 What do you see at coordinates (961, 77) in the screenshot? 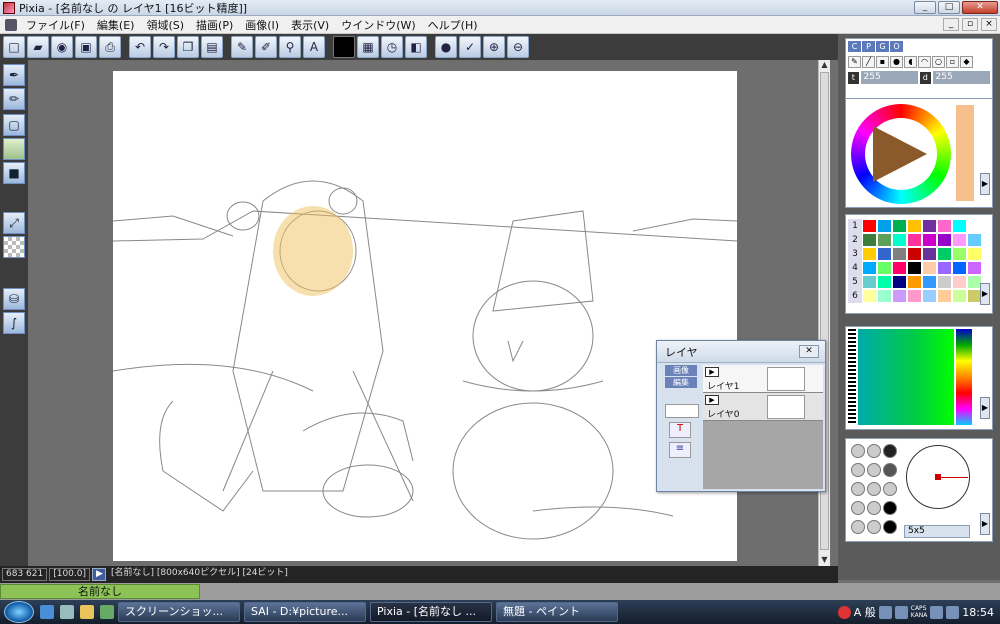
I see `d-value-field: 255` at bounding box center [961, 77].